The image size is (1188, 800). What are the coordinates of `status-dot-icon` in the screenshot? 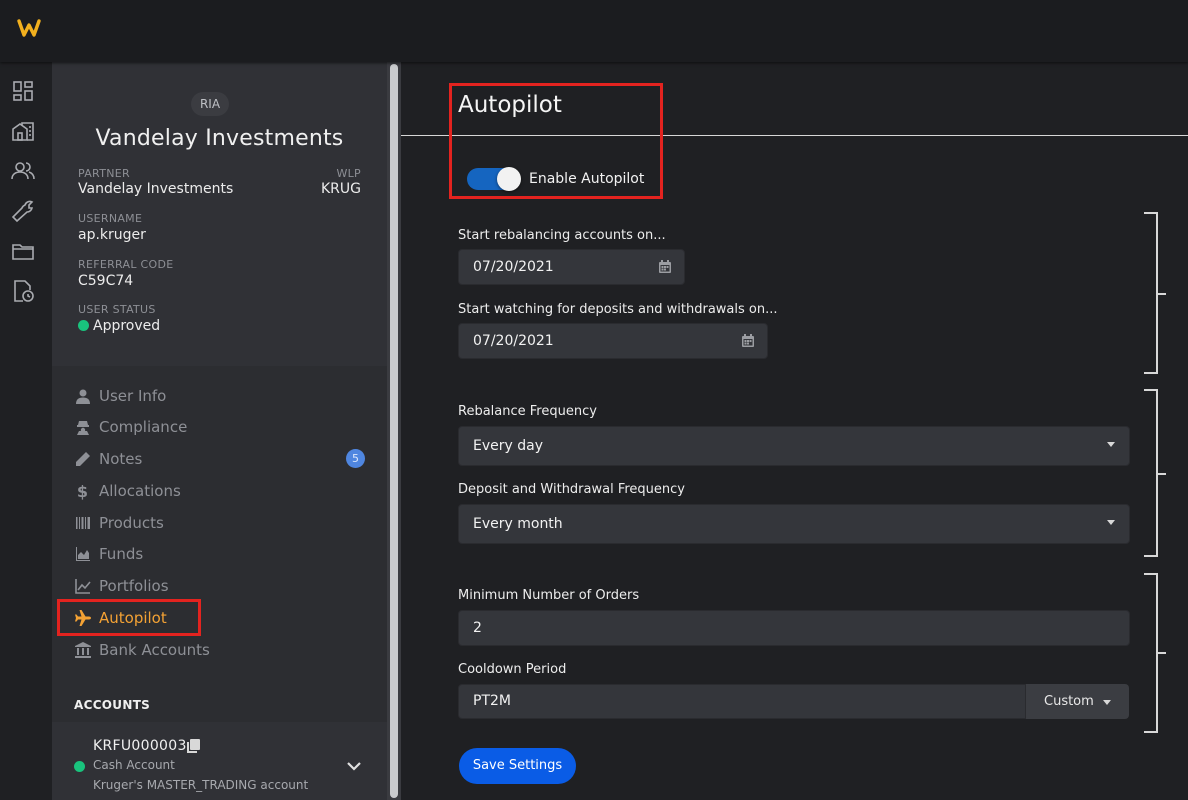 It's located at (83, 325).